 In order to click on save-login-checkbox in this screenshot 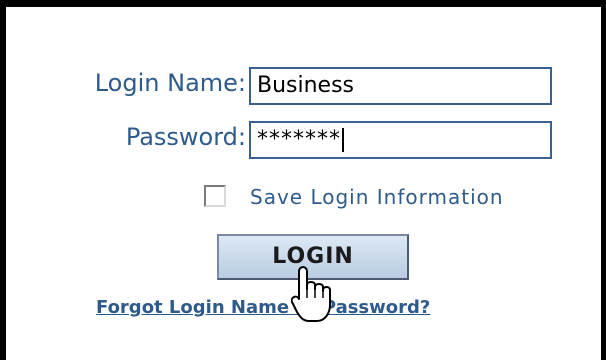, I will do `click(215, 196)`.